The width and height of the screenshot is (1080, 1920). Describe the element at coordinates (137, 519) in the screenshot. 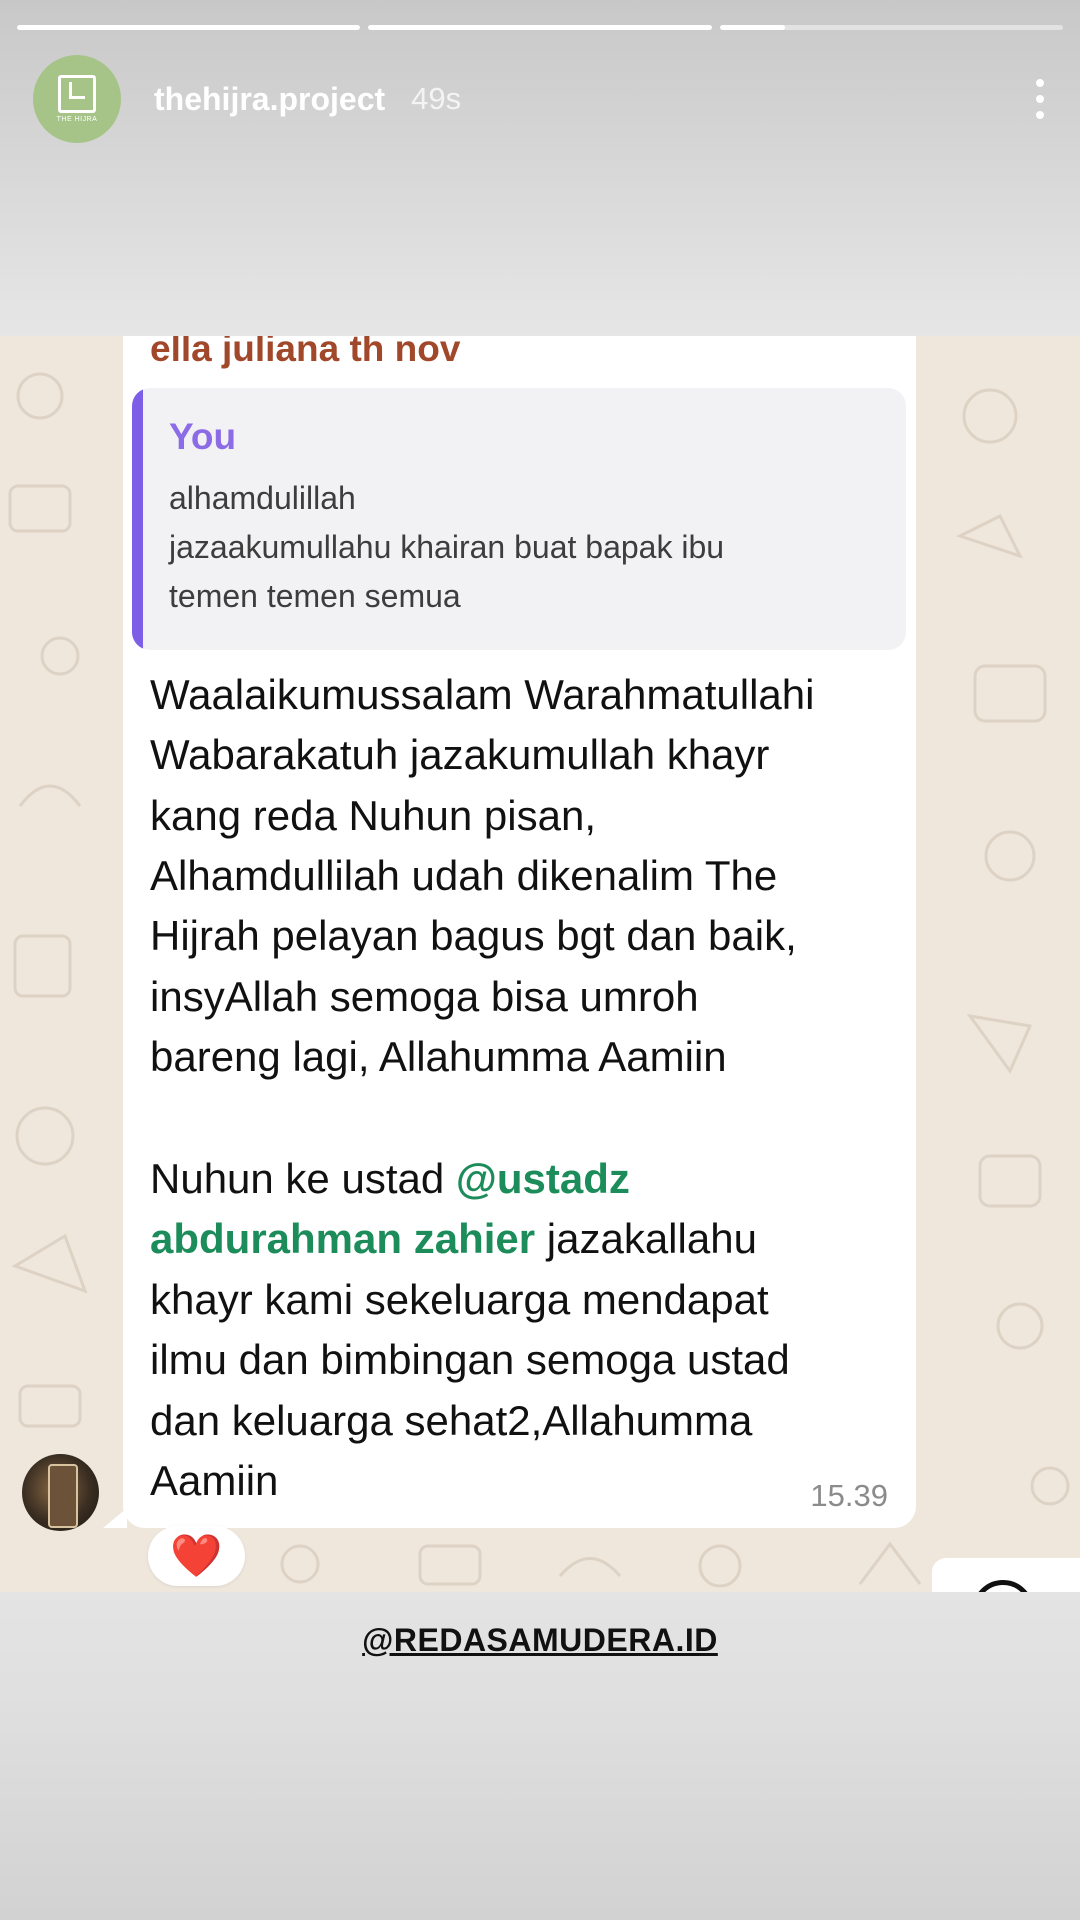

I see `quote-accent-bar` at that location.